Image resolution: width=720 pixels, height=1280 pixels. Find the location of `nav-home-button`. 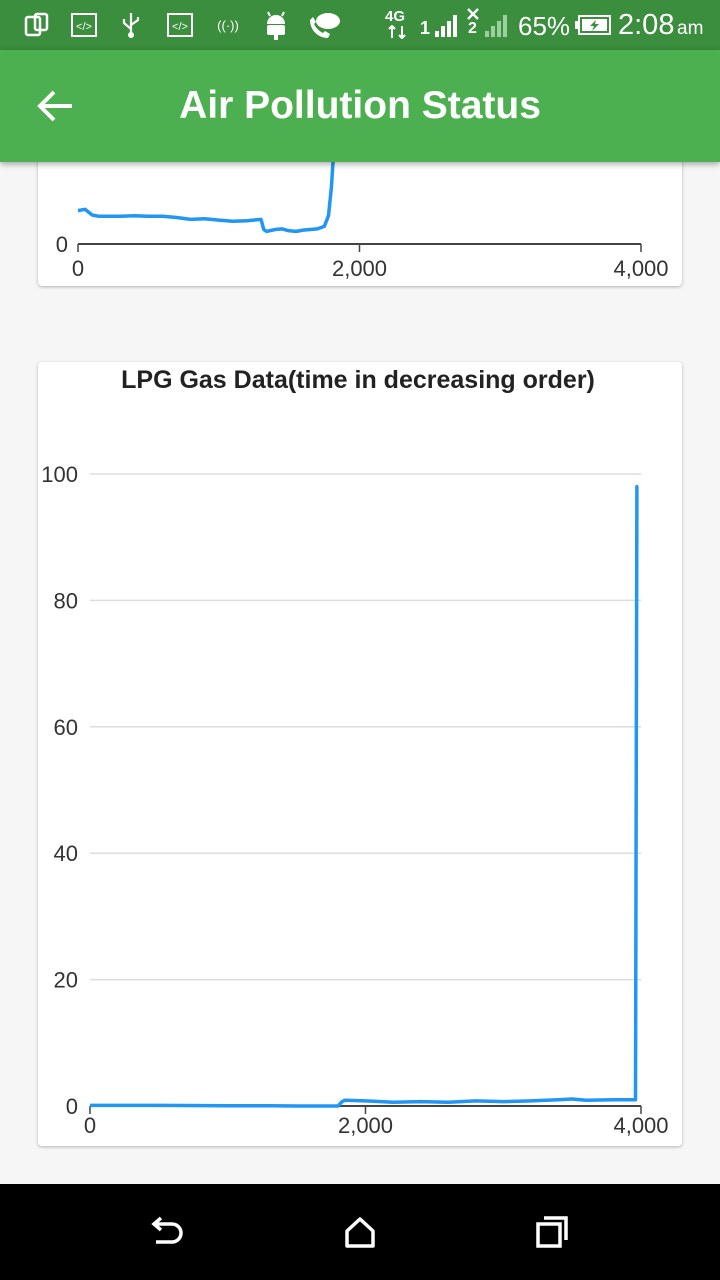

nav-home-button is located at coordinates (360, 1232).